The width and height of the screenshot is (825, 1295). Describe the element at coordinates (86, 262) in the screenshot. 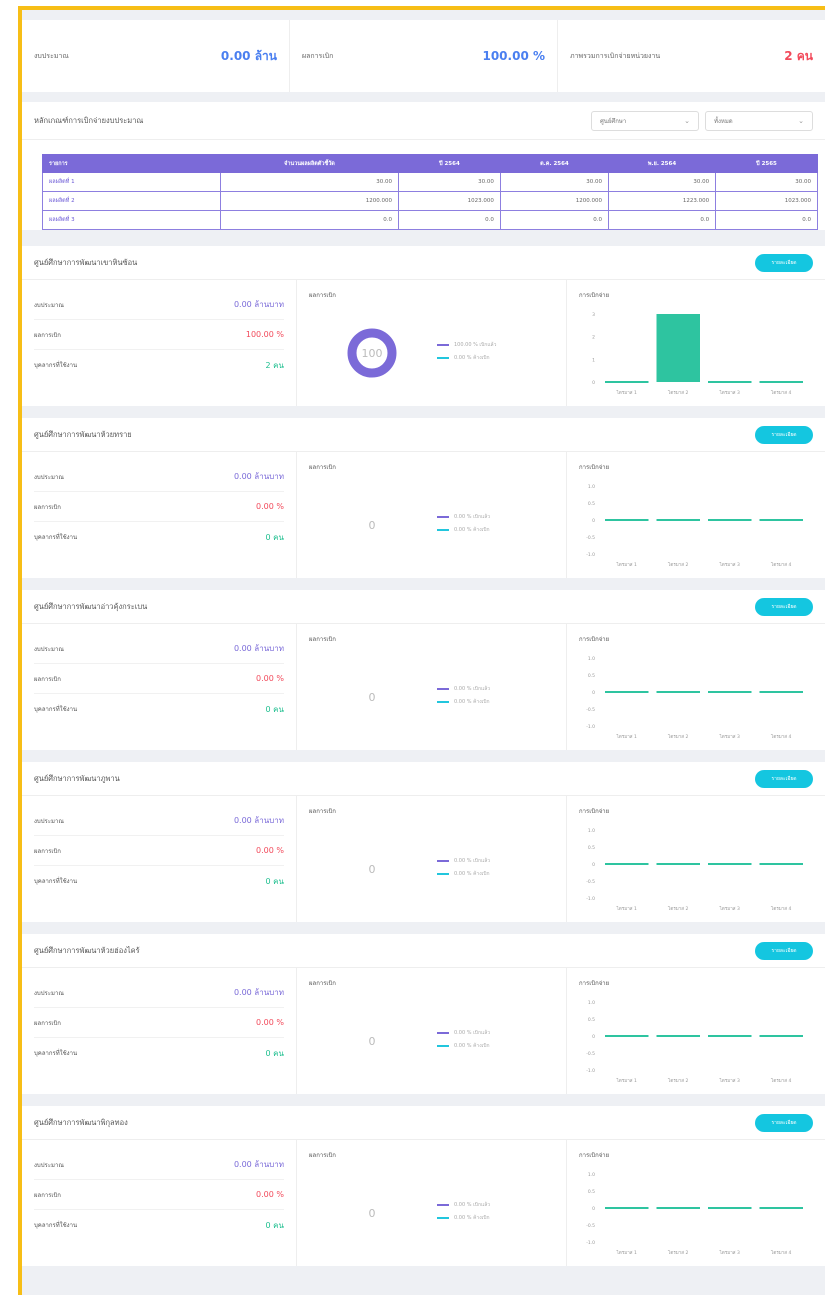

I see `section-title: ศูนย์ศึกษาการพัฒนาเขาหินซ้อน` at that location.